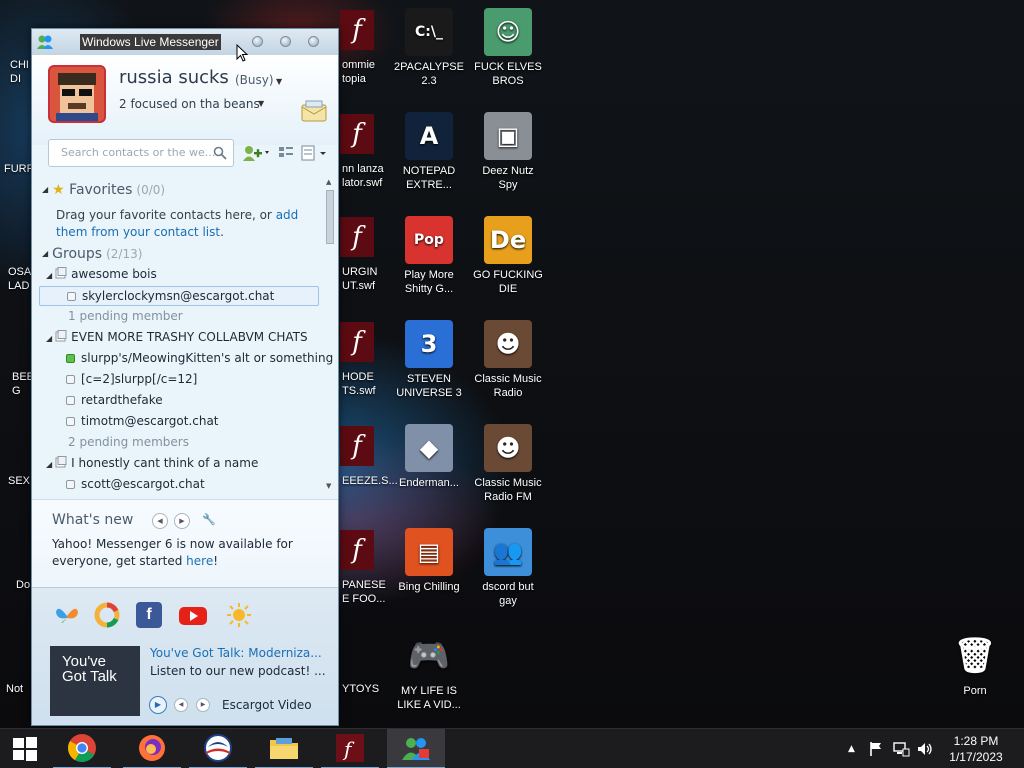 The width and height of the screenshot is (1024, 768). I want to click on desktop-icon: ☻ Classic Music Radio, so click(508, 360).